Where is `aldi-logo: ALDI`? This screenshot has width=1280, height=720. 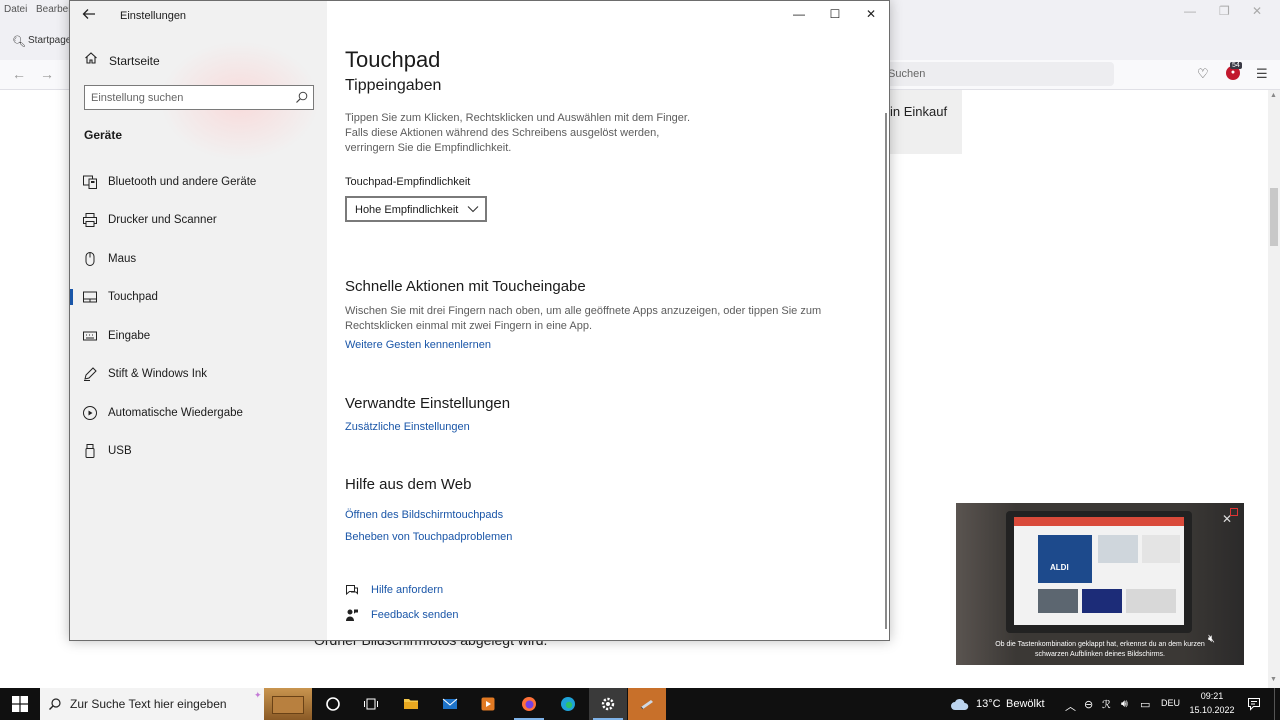
aldi-logo: ALDI is located at coordinates (1065, 559).